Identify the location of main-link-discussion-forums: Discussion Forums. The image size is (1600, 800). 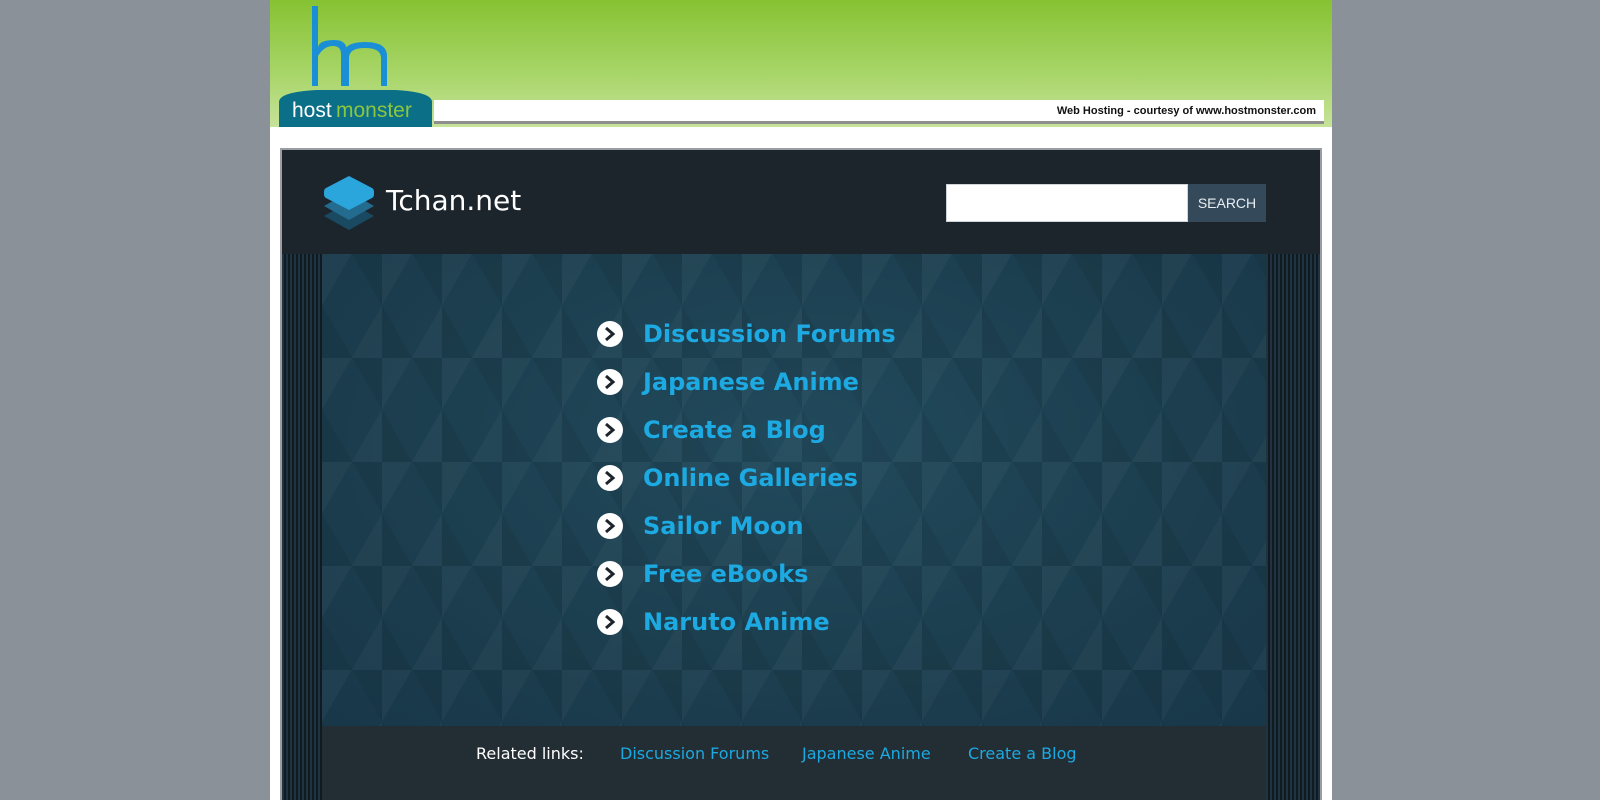
(746, 334).